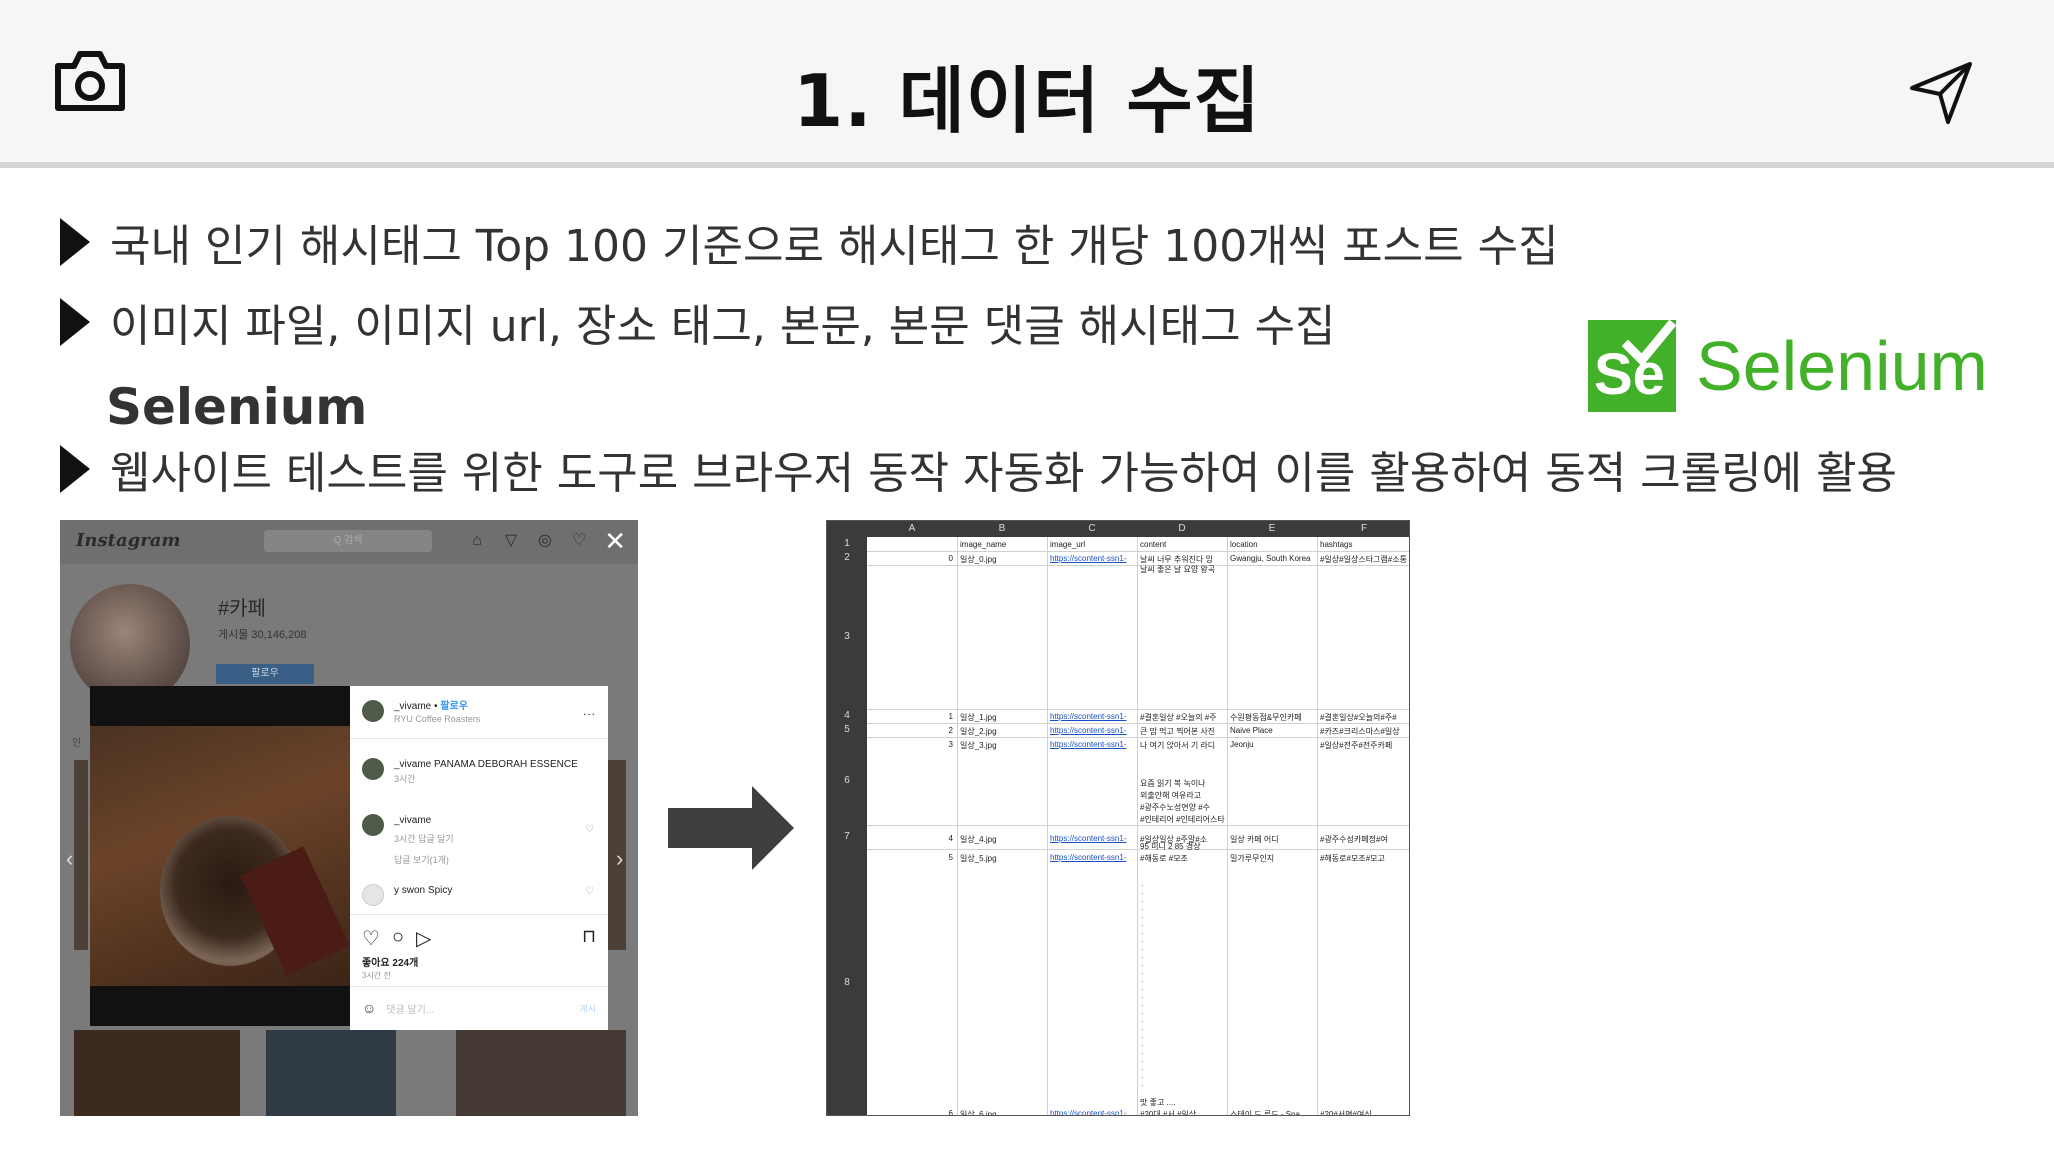 The height and width of the screenshot is (1155, 2054). What do you see at coordinates (1002, 528) in the screenshot?
I see `column-letter: B` at bounding box center [1002, 528].